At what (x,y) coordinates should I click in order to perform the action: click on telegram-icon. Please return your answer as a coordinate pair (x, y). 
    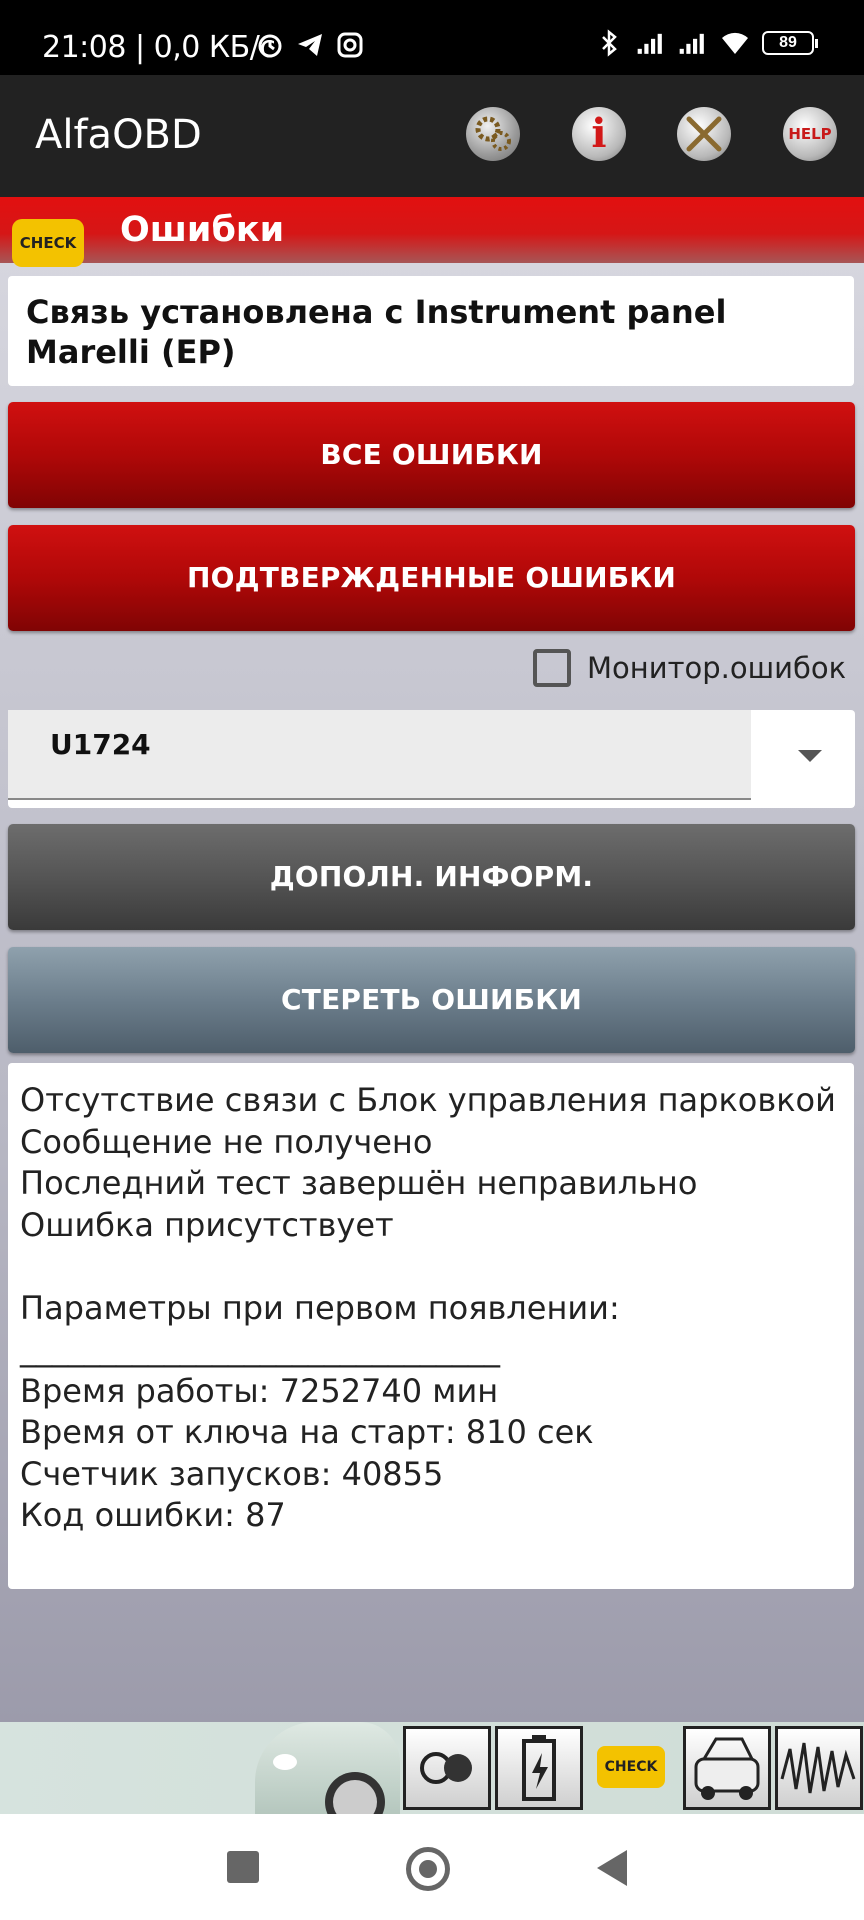
    Looking at the image, I should click on (310, 45).